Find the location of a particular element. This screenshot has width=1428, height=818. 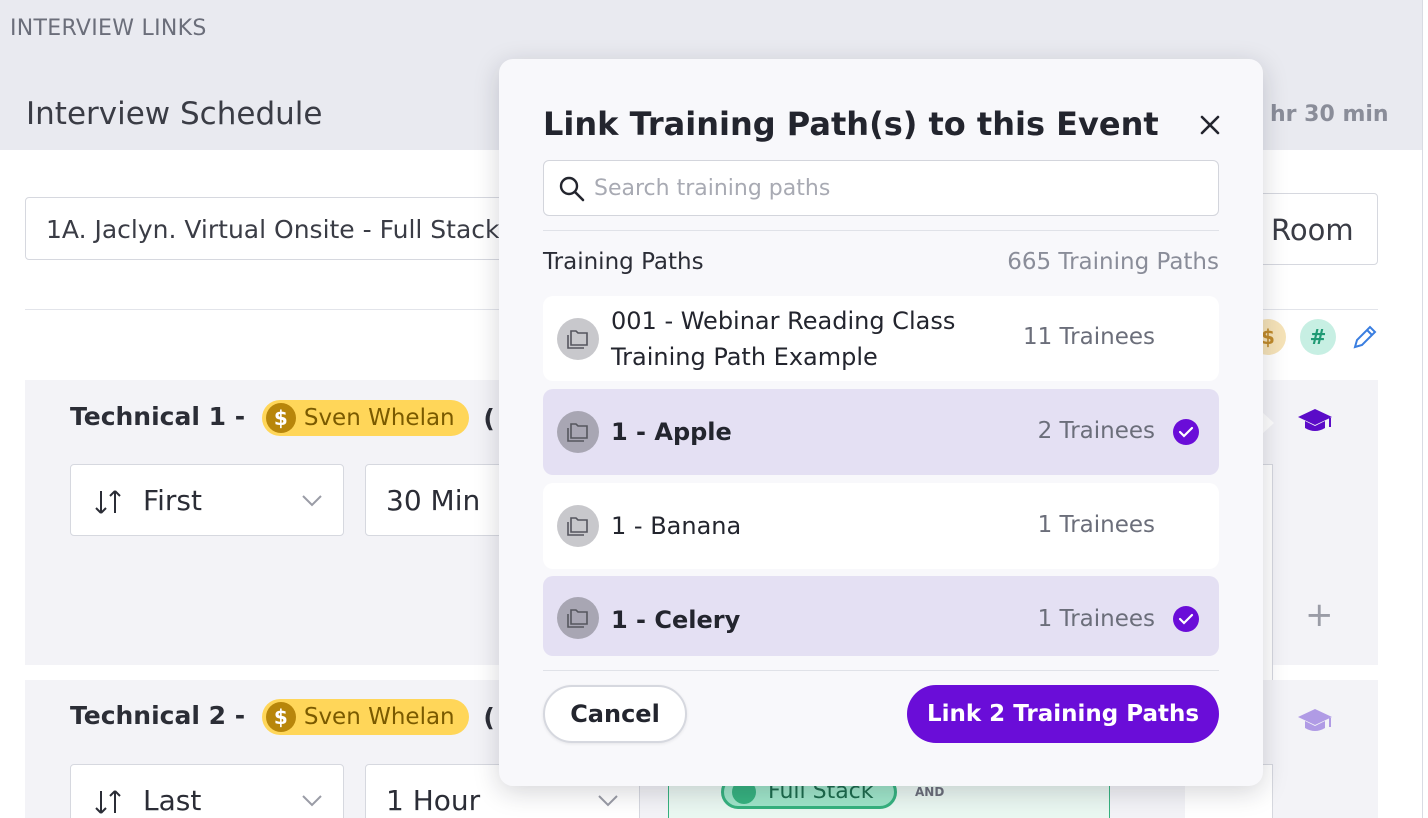

length-value: 1 Hour is located at coordinates (433, 800).